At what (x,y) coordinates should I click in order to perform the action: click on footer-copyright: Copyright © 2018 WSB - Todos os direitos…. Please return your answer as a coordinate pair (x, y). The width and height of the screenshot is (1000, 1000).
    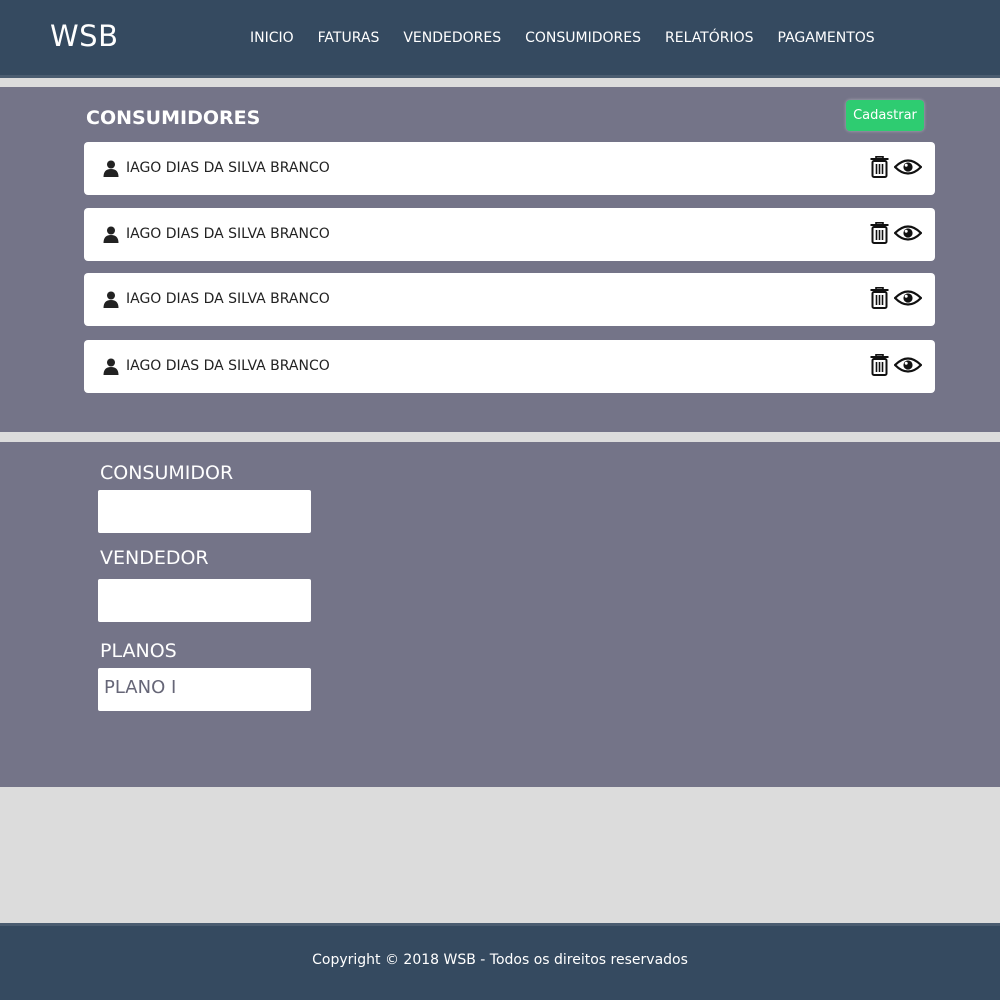
    Looking at the image, I should click on (500, 960).